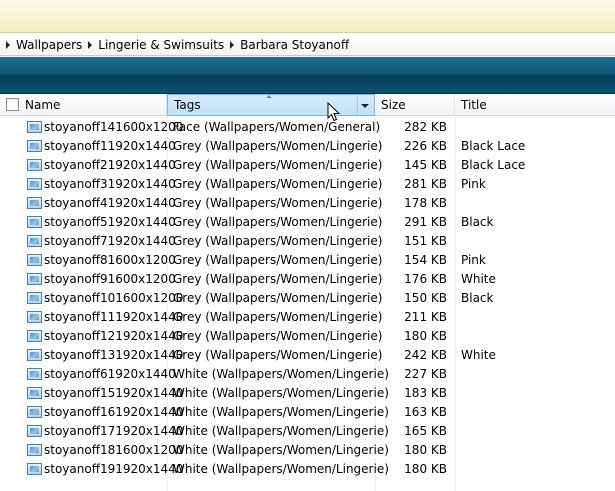 The width and height of the screenshot is (615, 491). I want to click on file-size: 291 KB, so click(425, 222).